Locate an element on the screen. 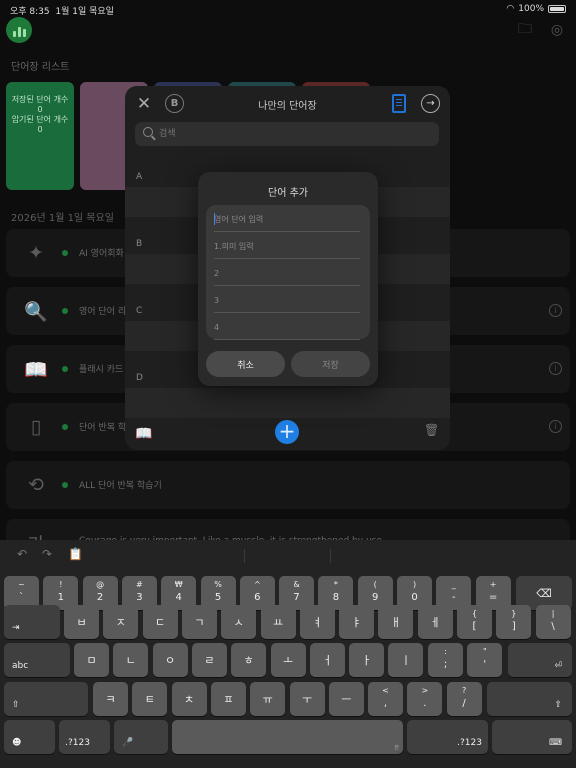 The height and width of the screenshot is (768, 576). key: ㅁ is located at coordinates (91, 660).